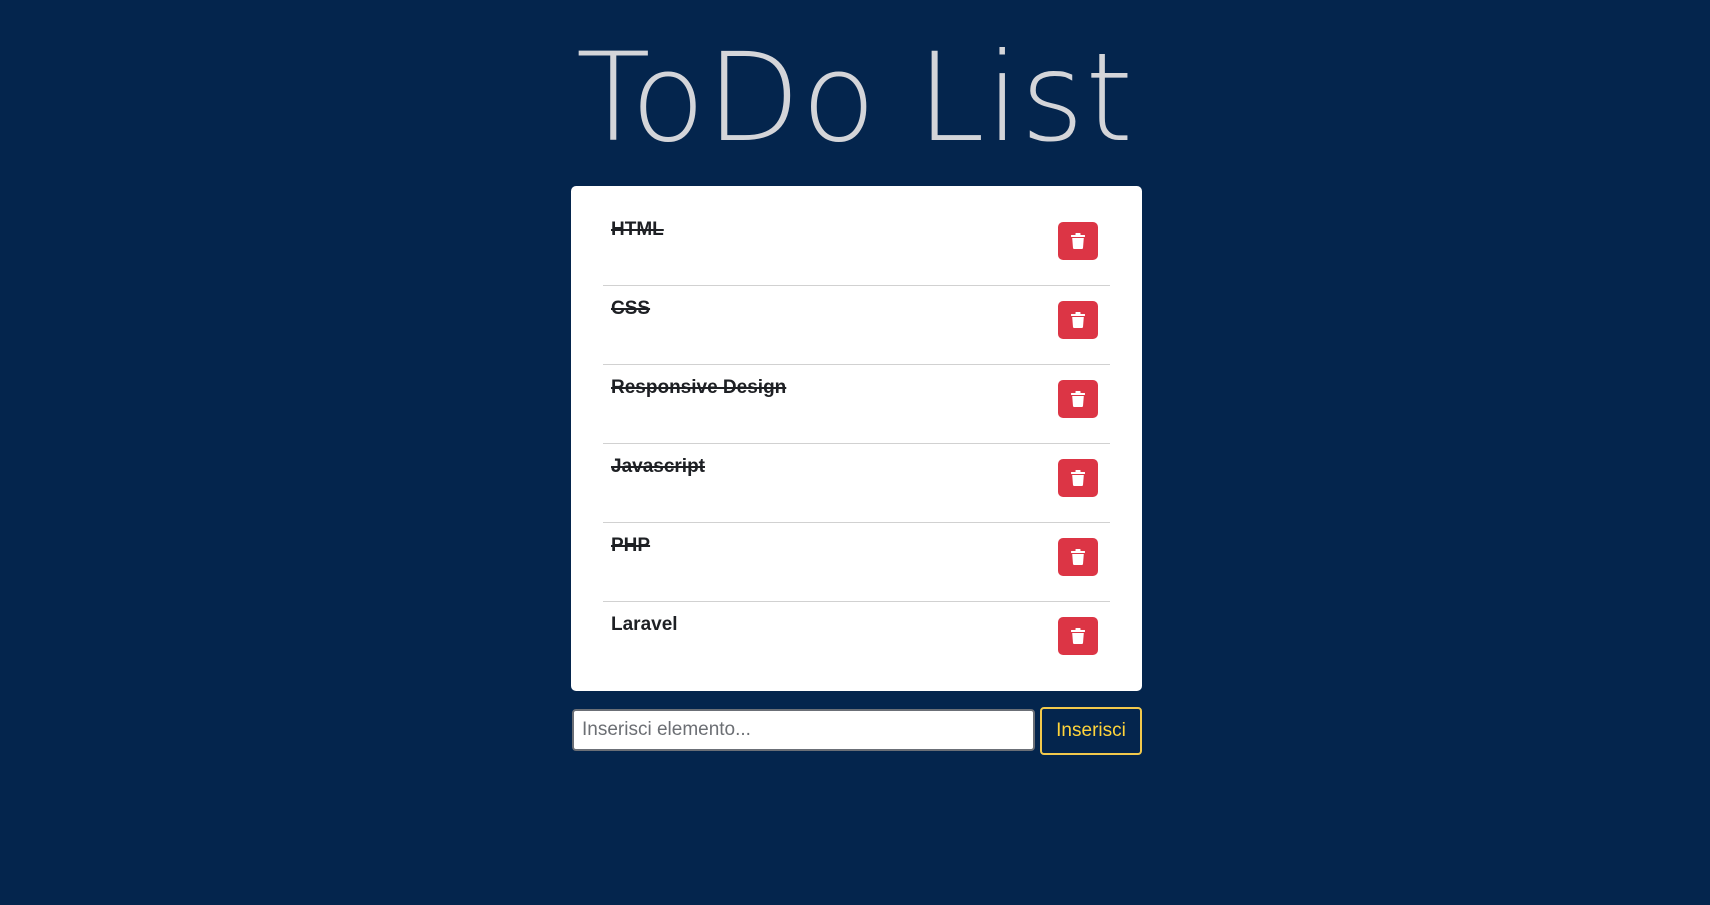 The image size is (1710, 905). What do you see at coordinates (644, 625) in the screenshot?
I see `todo-text: Laravel` at bounding box center [644, 625].